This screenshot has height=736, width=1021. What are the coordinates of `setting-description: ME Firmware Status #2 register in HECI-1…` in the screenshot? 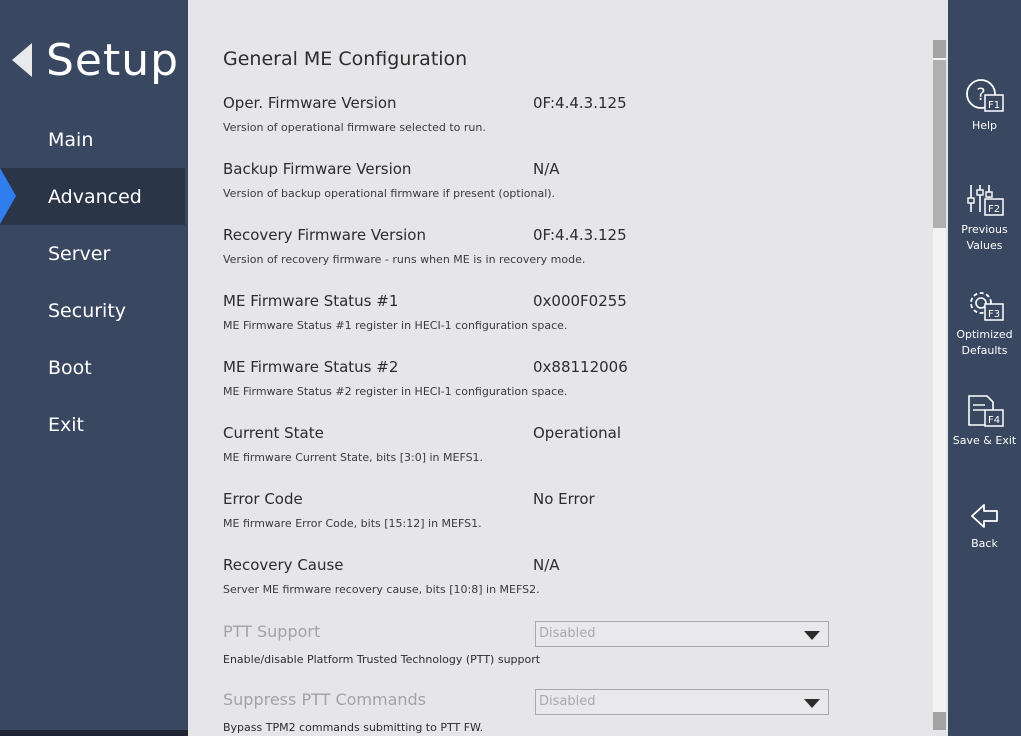 It's located at (395, 391).